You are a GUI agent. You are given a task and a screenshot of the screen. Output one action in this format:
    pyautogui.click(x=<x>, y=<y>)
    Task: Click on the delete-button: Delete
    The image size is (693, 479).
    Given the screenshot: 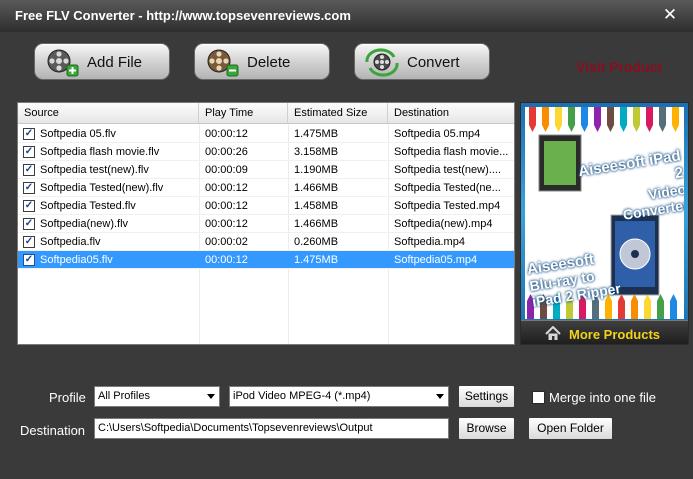 What is the action you would take?
    pyautogui.click(x=262, y=61)
    